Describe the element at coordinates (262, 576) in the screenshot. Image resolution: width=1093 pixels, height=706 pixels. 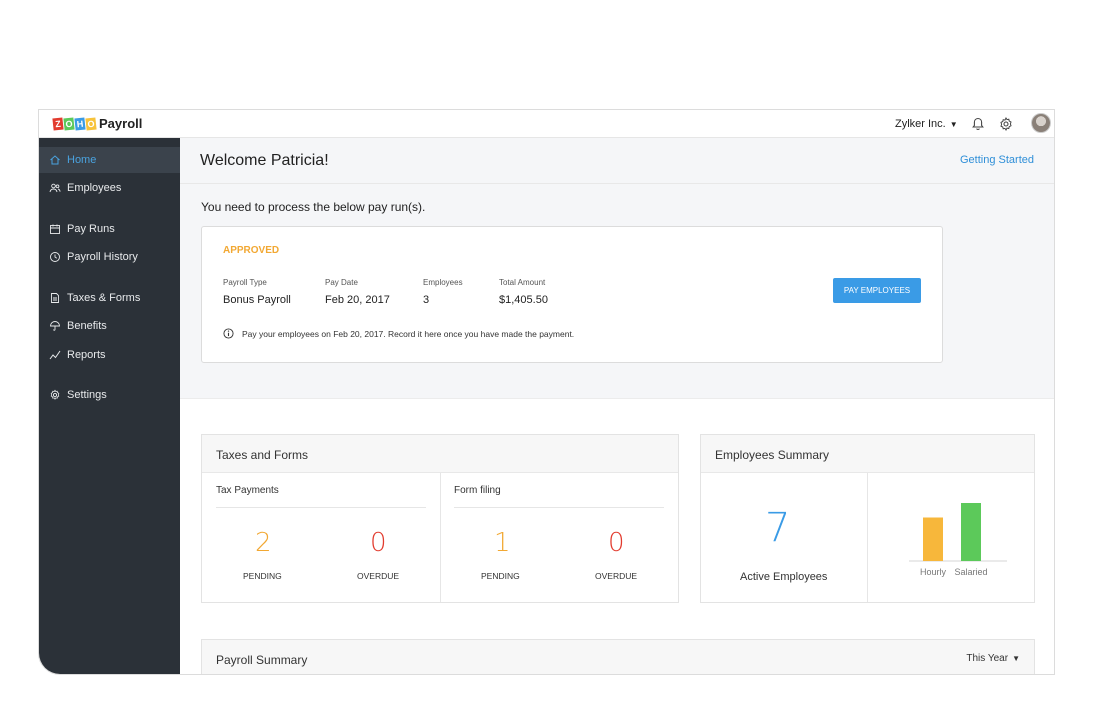
I see `tax-pending-label: PENDING` at that location.